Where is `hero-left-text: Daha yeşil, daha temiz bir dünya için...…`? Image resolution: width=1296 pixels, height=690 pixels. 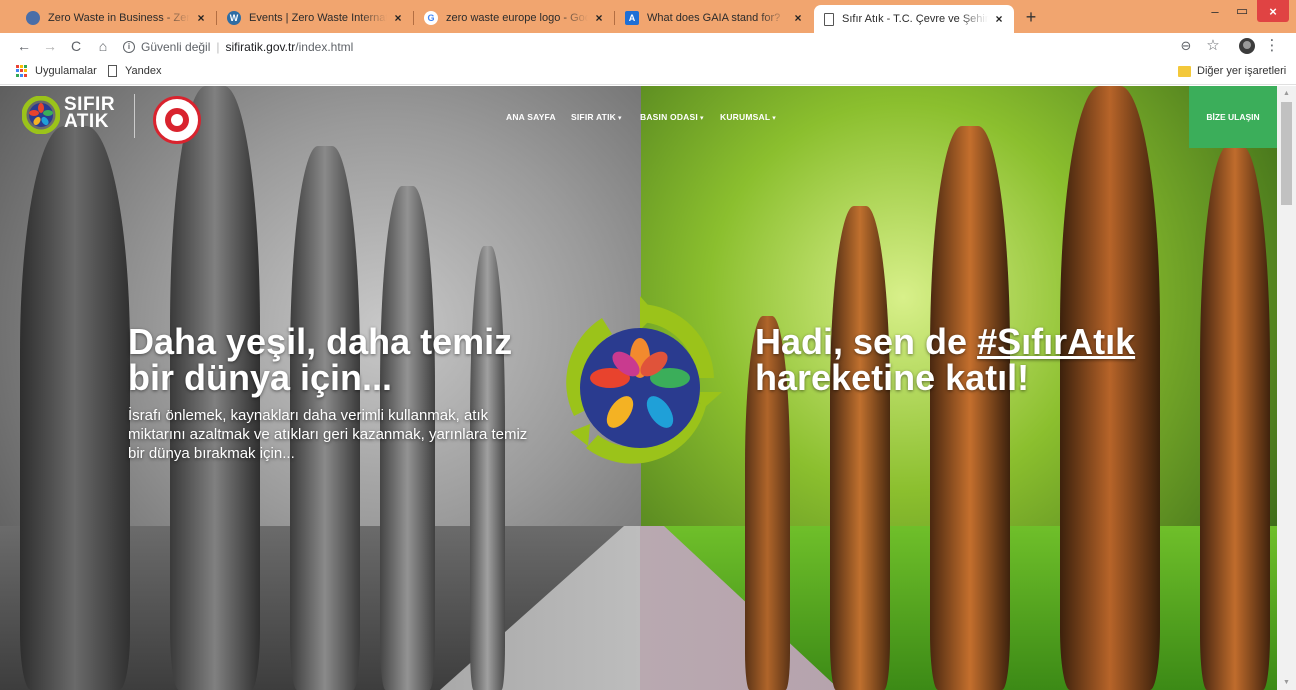 hero-left-text: Daha yeşil, daha temiz bir dünya için...… is located at coordinates (338, 393).